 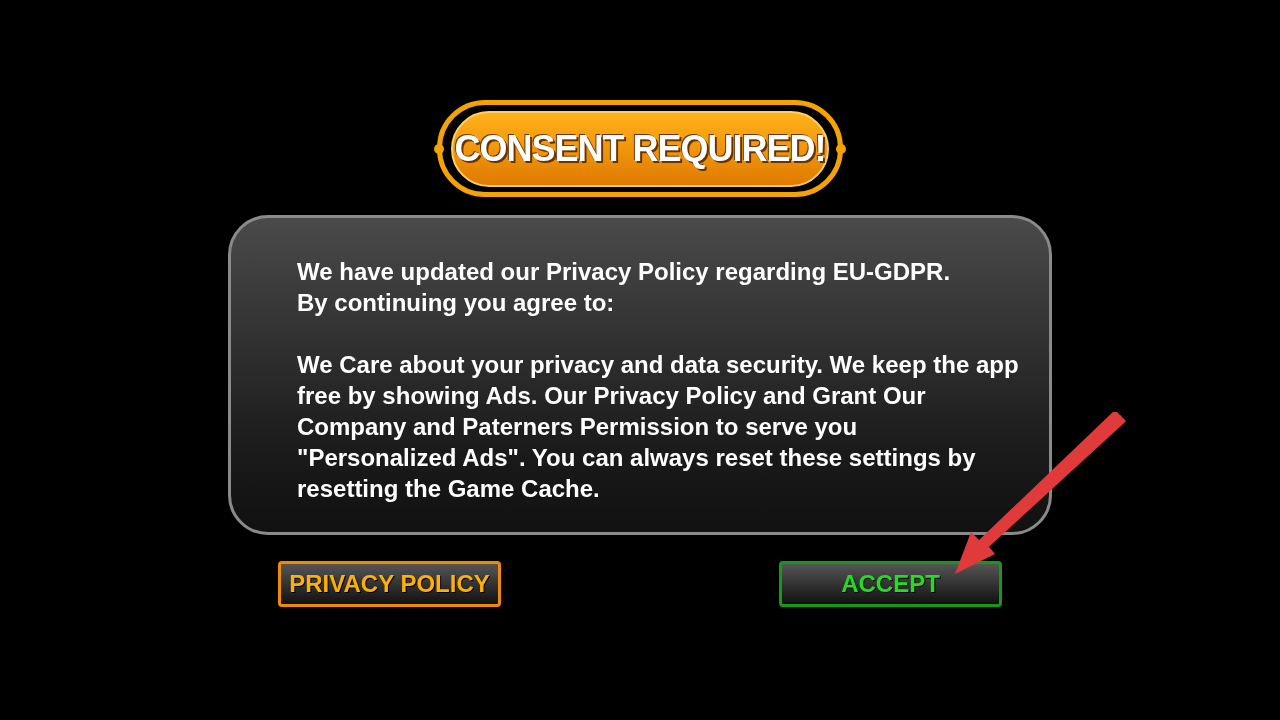 I want to click on dialog-text: We Care about your privacy and data security. We keep the app free by showing Ads. Our Privacy Policy and Grant Our Company and Paterners Permission to serve you "Personalized Ads". You can always reset these settings by resetting the Game Cache., so click(x=658, y=427).